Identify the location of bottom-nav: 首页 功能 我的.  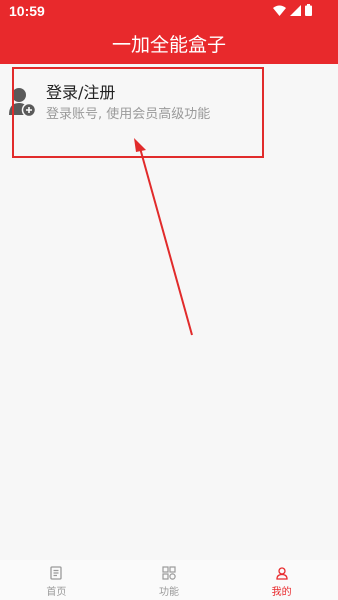
(169, 580).